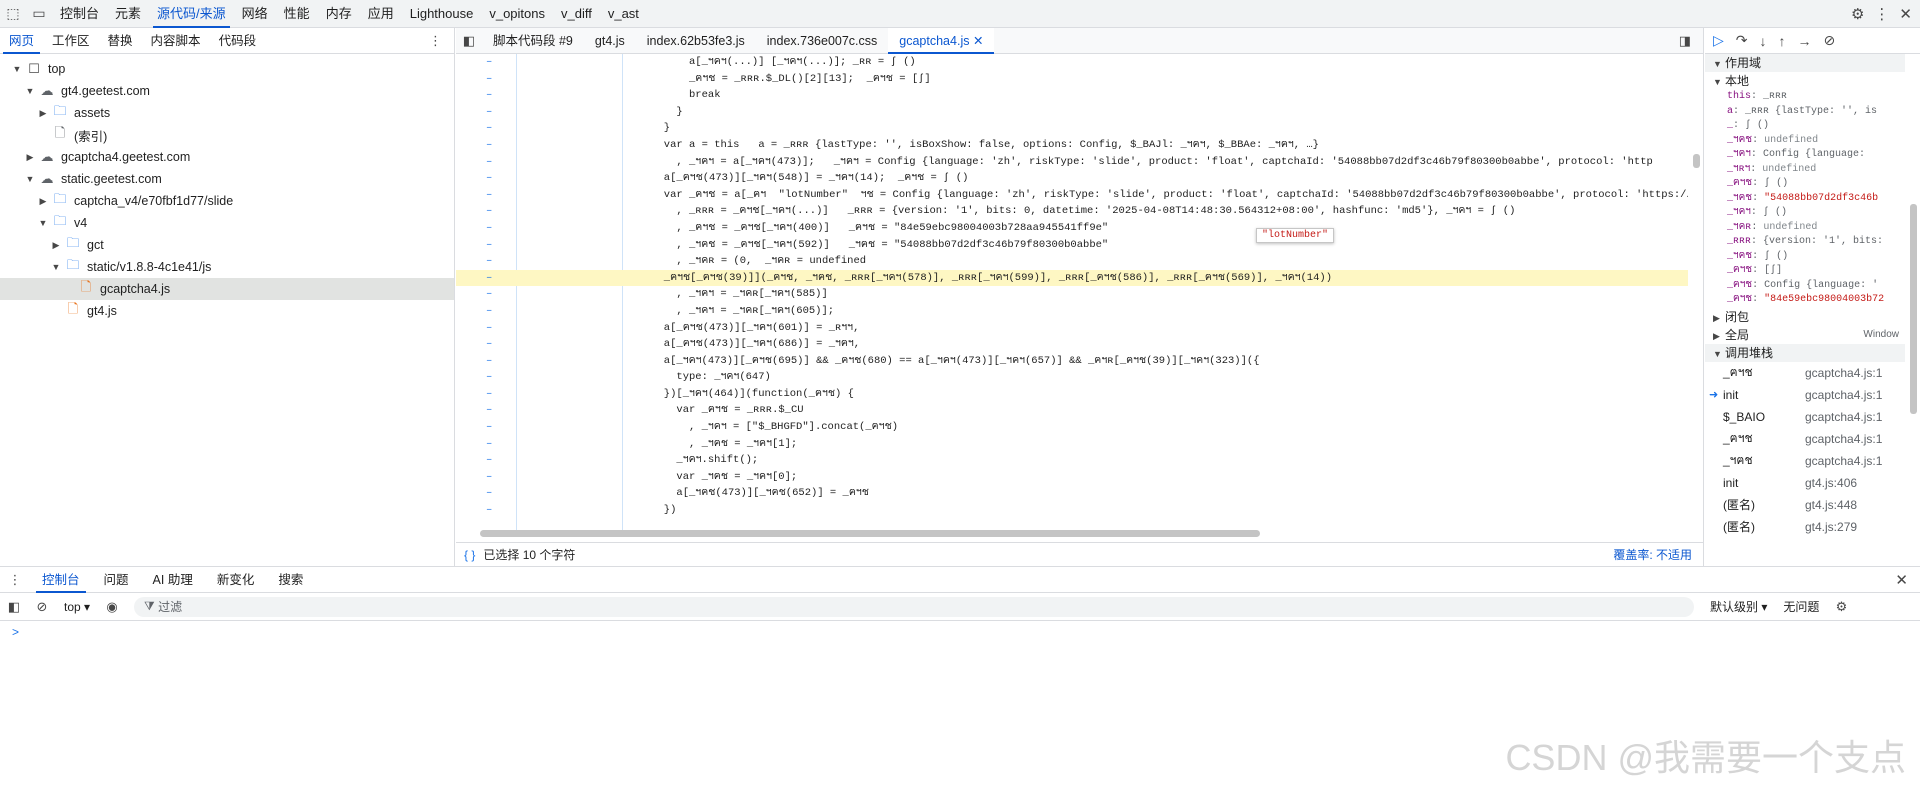  Describe the element at coordinates (227, 113) in the screenshot. I see `tree-item: ▶ 🗀 assets` at that location.